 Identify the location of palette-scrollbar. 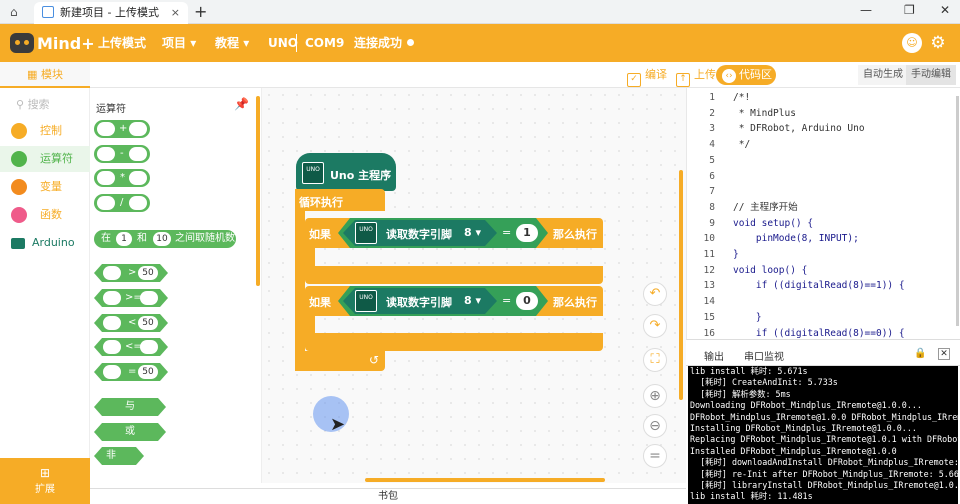
(258, 191).